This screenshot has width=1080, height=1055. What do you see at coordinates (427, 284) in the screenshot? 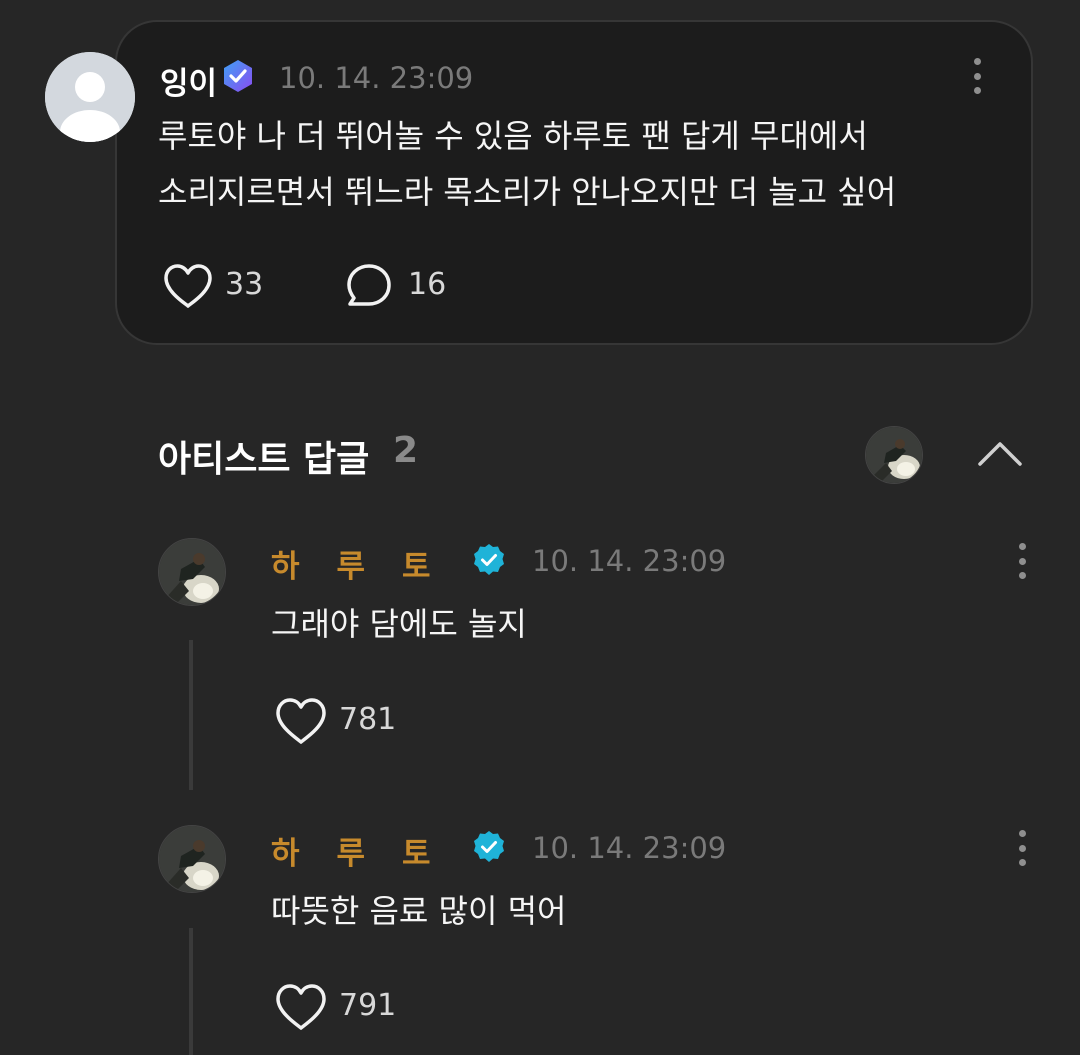
I see `post-comment-count: 16` at bounding box center [427, 284].